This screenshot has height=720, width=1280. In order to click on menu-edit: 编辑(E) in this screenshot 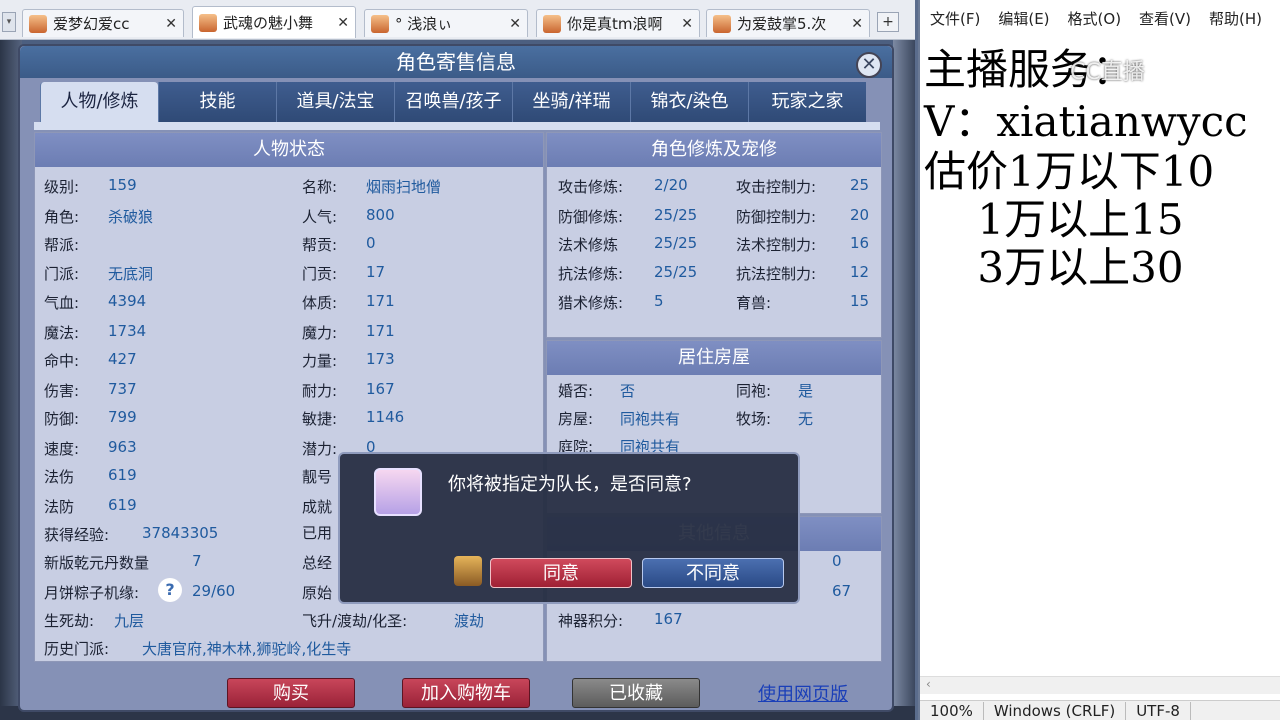, I will do `click(1023, 21)`.